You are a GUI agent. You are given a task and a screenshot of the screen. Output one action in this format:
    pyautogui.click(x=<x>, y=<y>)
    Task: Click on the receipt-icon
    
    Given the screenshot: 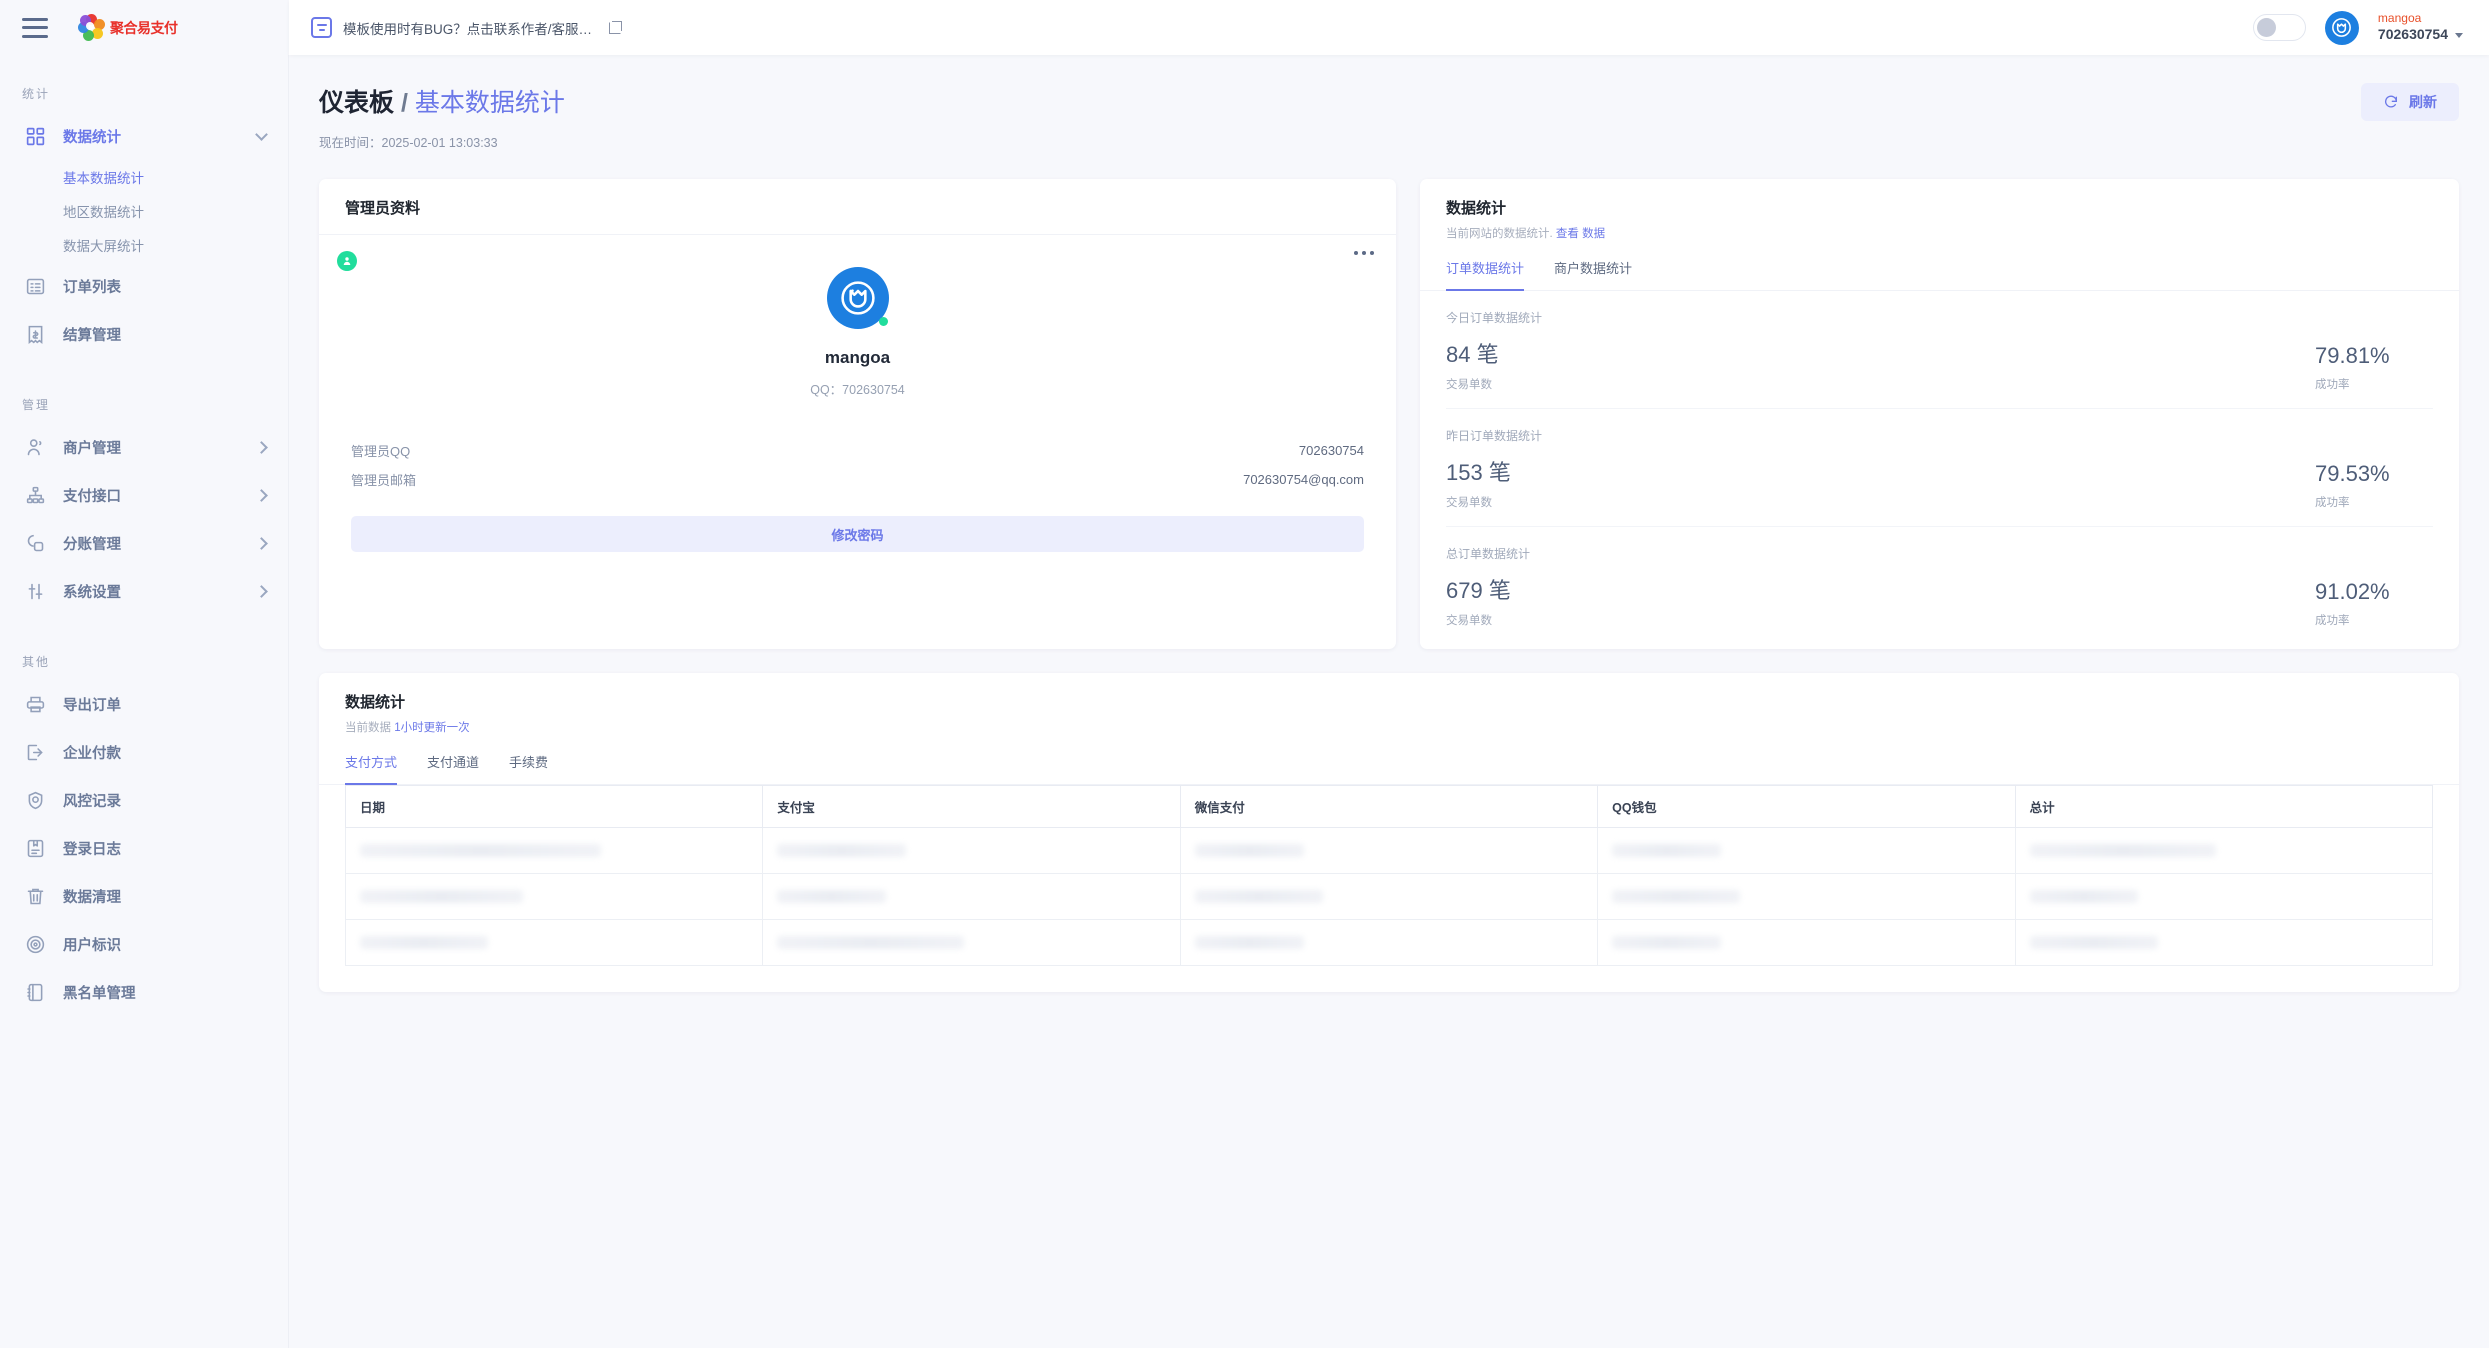 What is the action you would take?
    pyautogui.click(x=35, y=334)
    